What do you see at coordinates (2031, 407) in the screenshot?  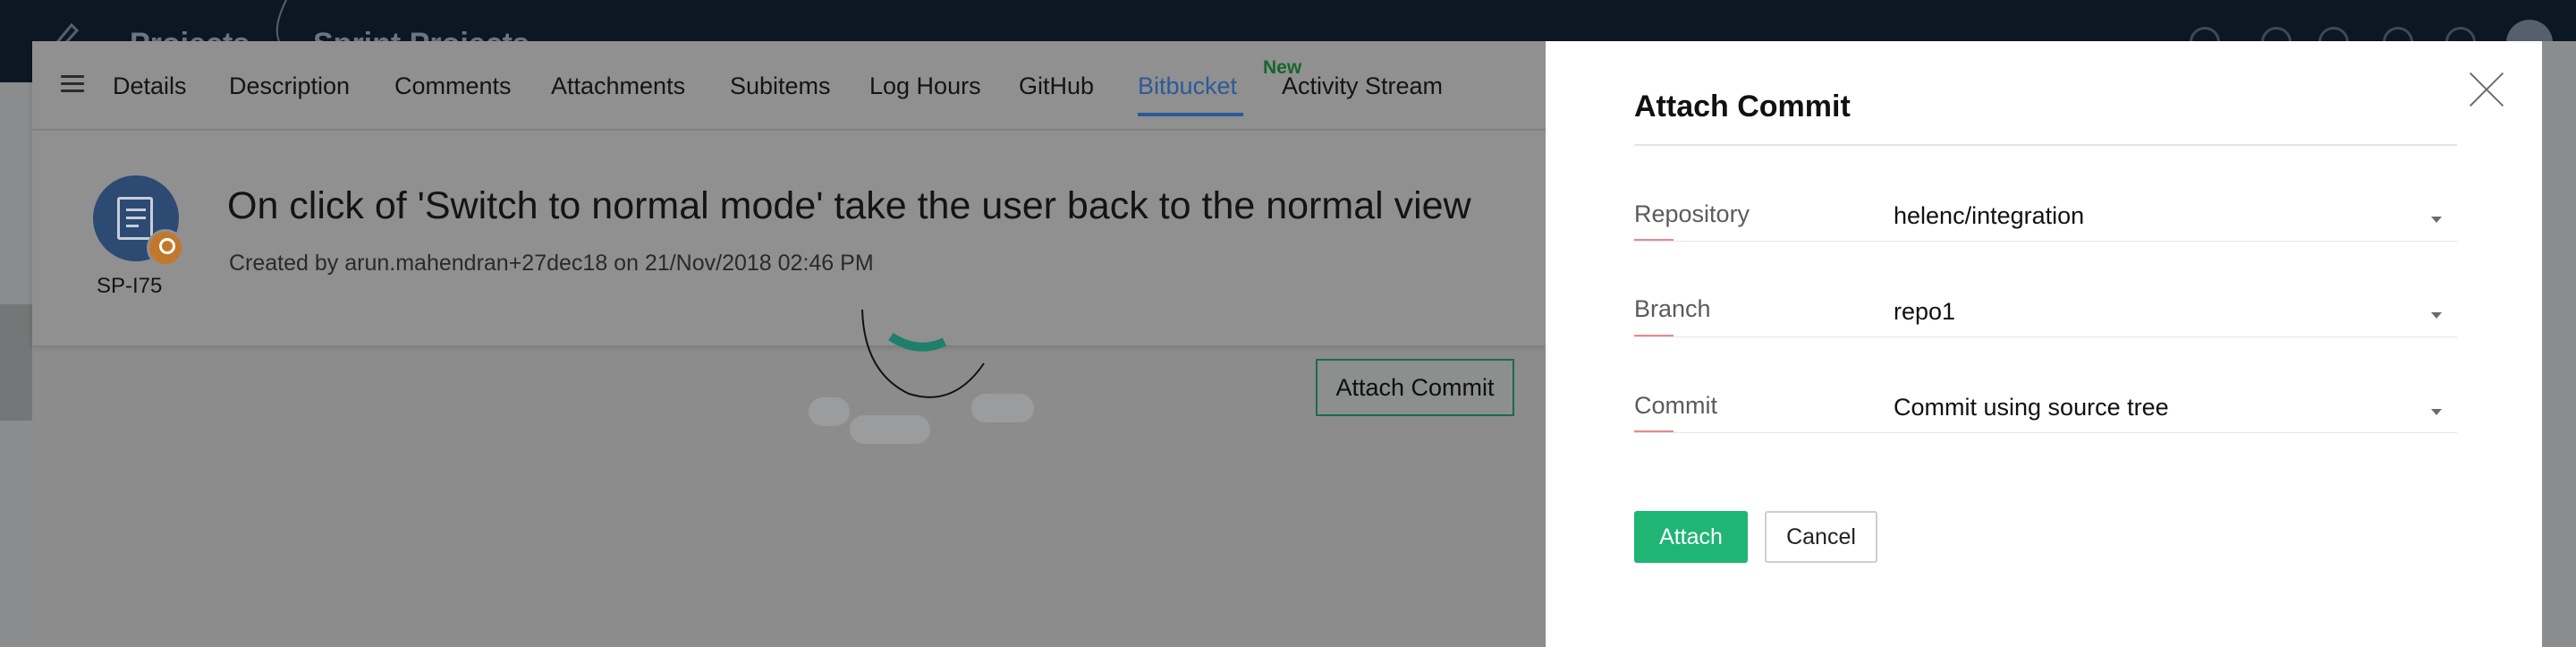 I see `commit-select: Commit using source tree` at bounding box center [2031, 407].